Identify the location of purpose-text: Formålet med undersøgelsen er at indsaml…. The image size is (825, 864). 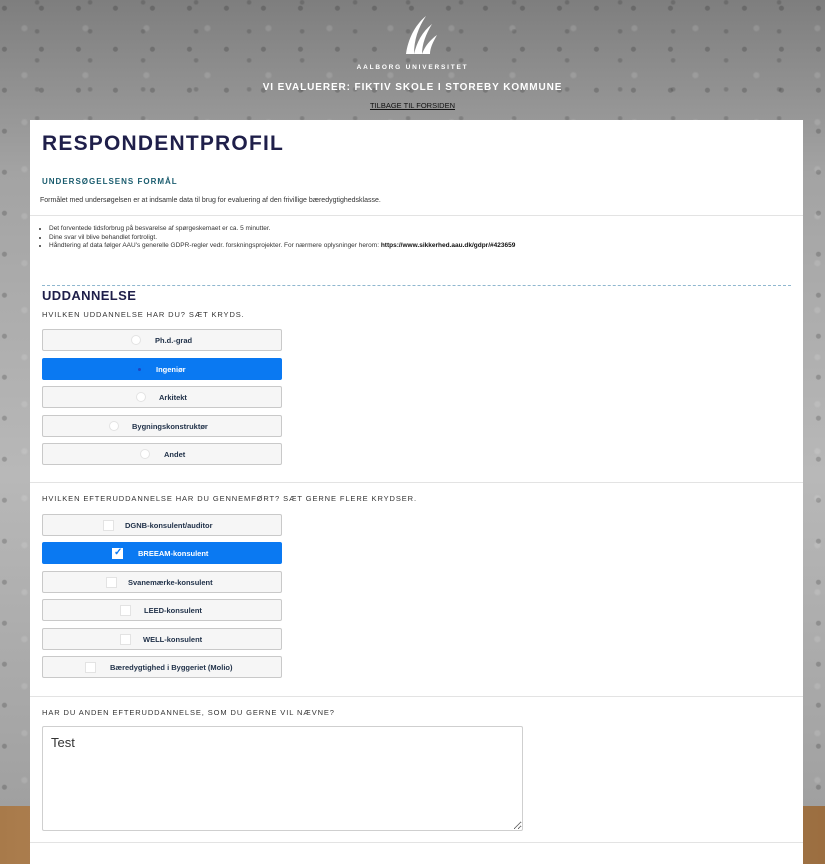
(210, 200).